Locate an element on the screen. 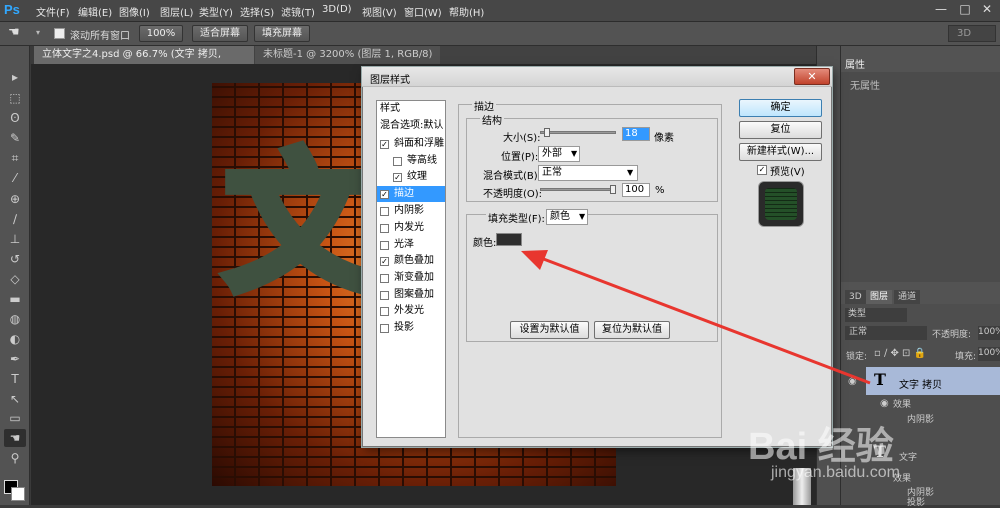 The image size is (1000, 508). arrow-head is located at coordinates (534, 260).